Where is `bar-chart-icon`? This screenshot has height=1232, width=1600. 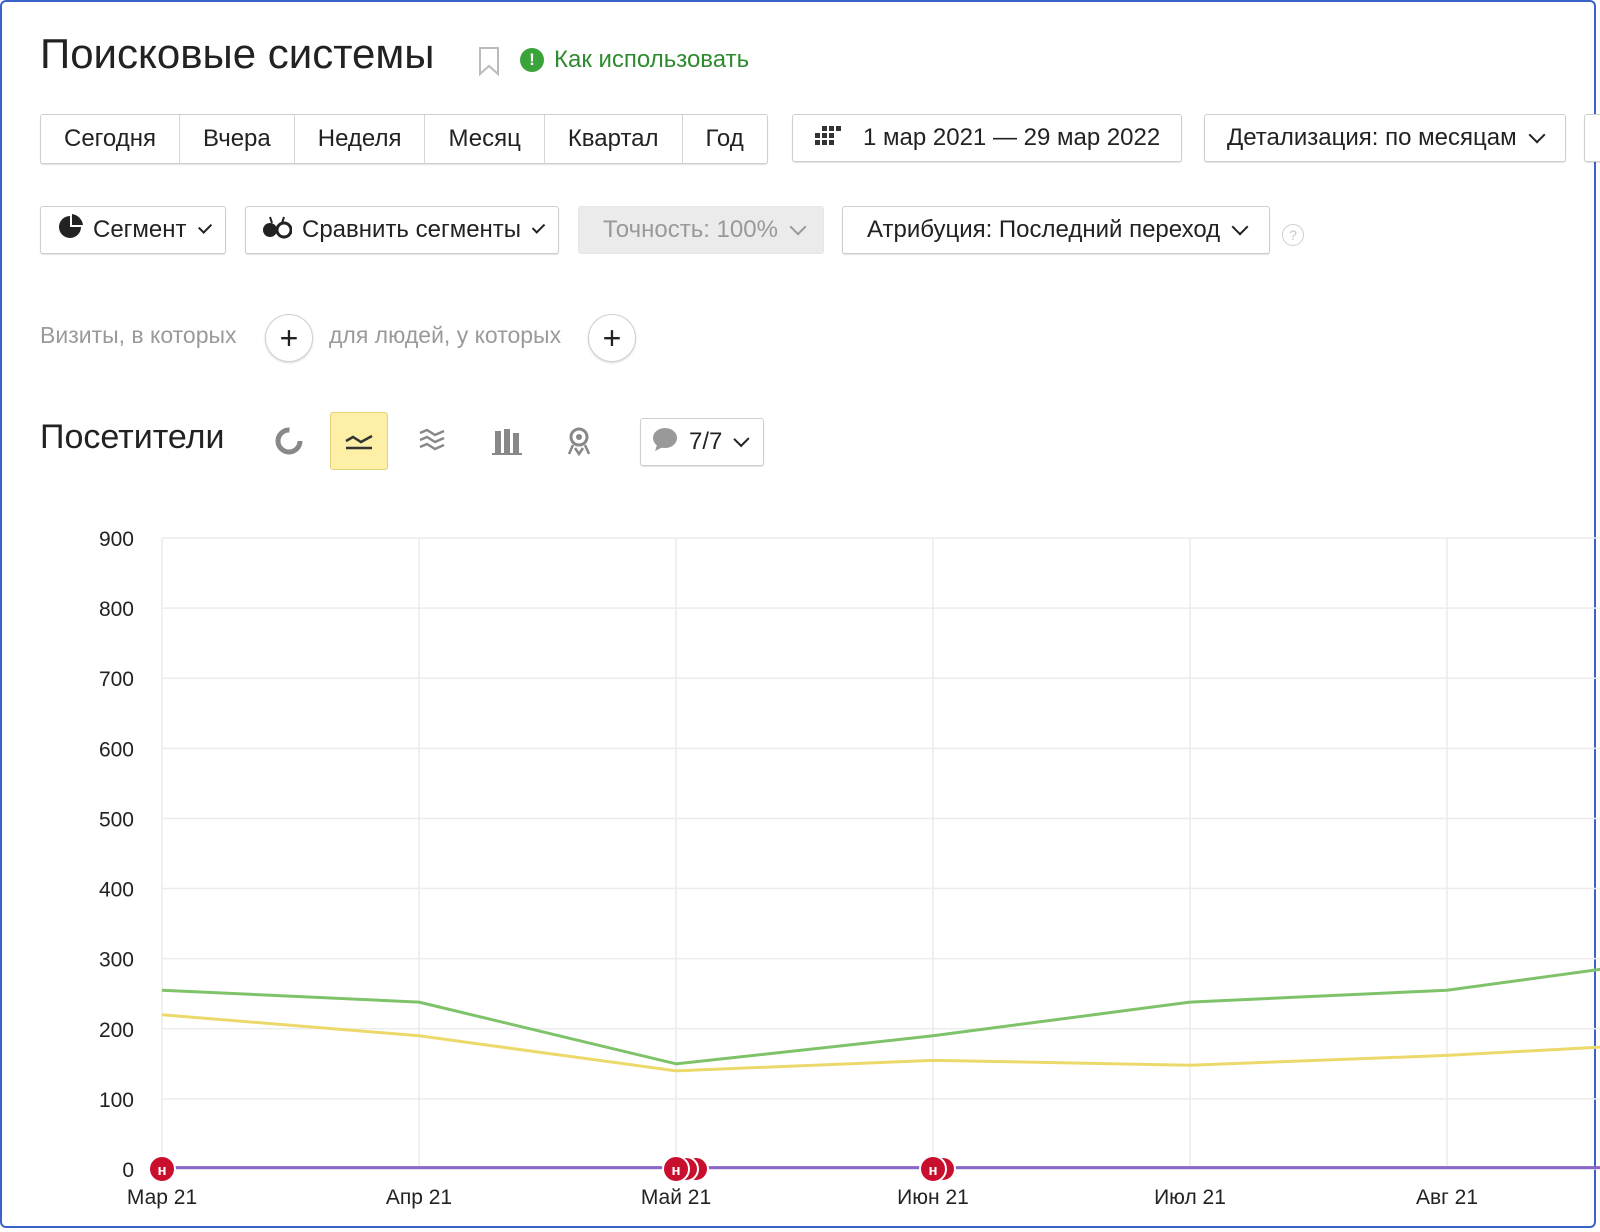 bar-chart-icon is located at coordinates (507, 441).